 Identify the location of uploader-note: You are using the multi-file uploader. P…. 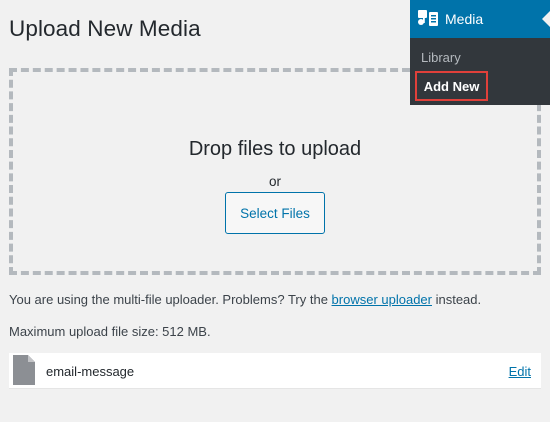
(245, 299).